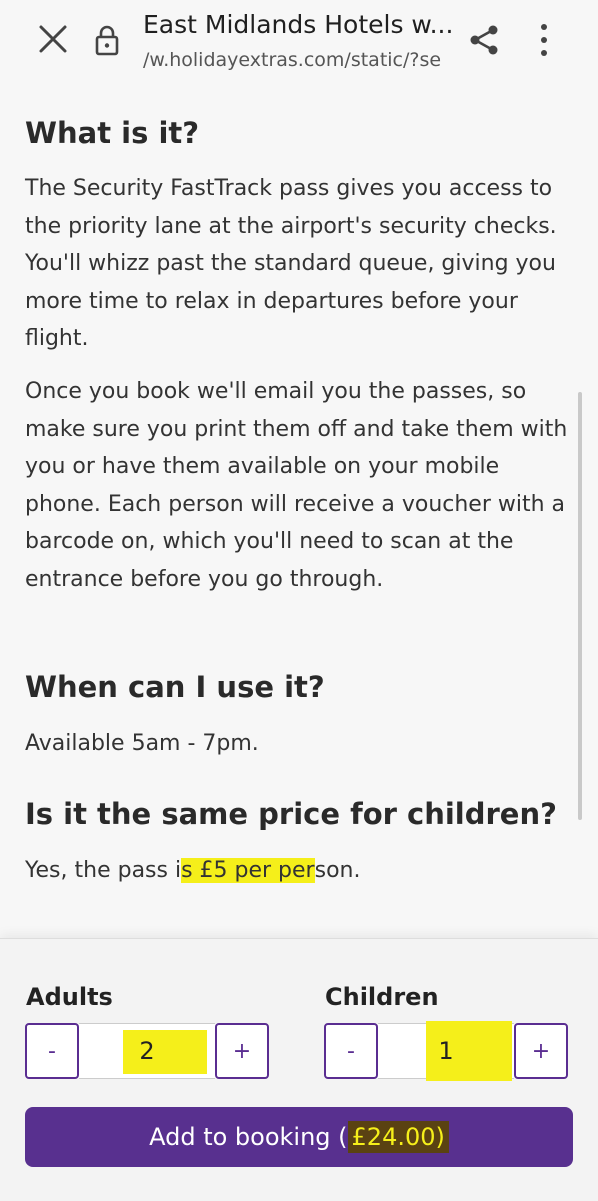  Describe the element at coordinates (112, 133) in the screenshot. I see `heading-what-is-it: What is it?` at that location.